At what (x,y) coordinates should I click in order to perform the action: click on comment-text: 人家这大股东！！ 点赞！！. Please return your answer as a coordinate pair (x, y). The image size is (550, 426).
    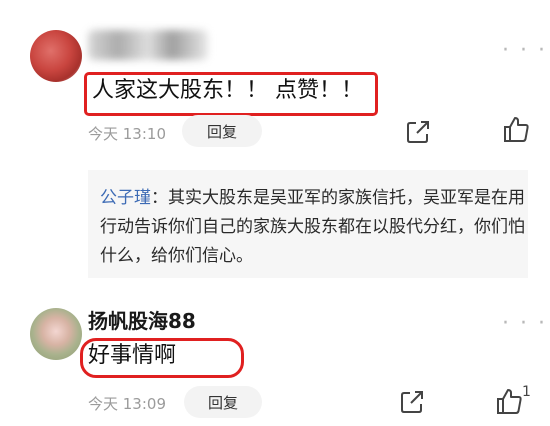
    Looking at the image, I should click on (227, 90).